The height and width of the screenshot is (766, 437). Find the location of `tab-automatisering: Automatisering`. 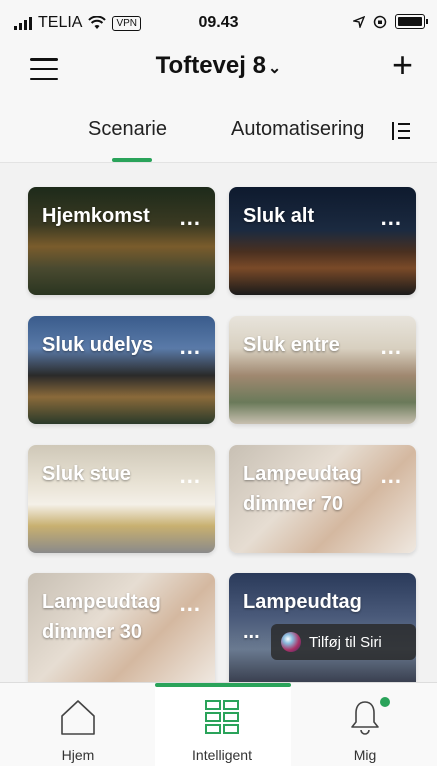

tab-automatisering: Automatisering is located at coordinates (297, 129).